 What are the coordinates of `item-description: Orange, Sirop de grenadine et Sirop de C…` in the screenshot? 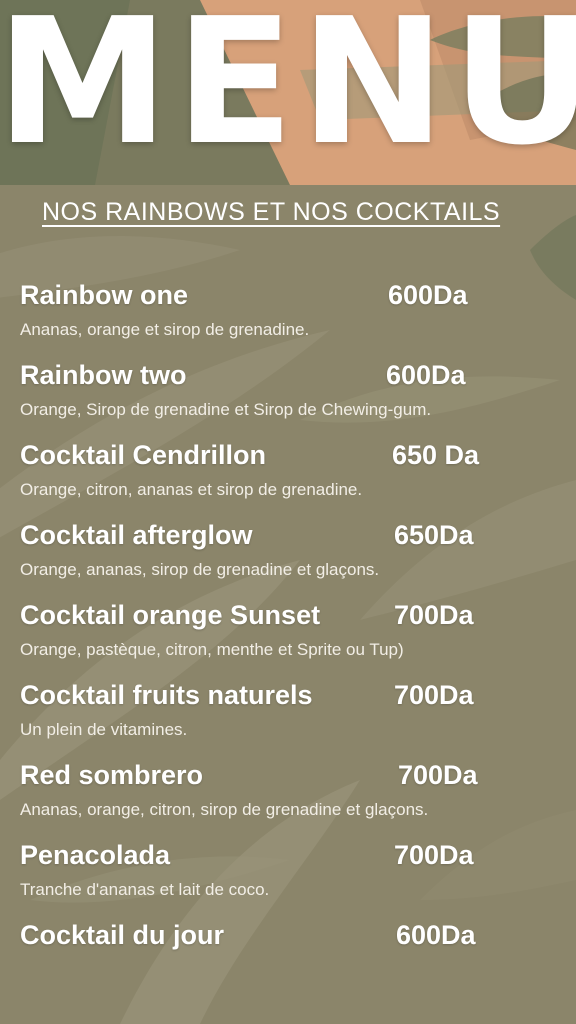 It's located at (226, 409).